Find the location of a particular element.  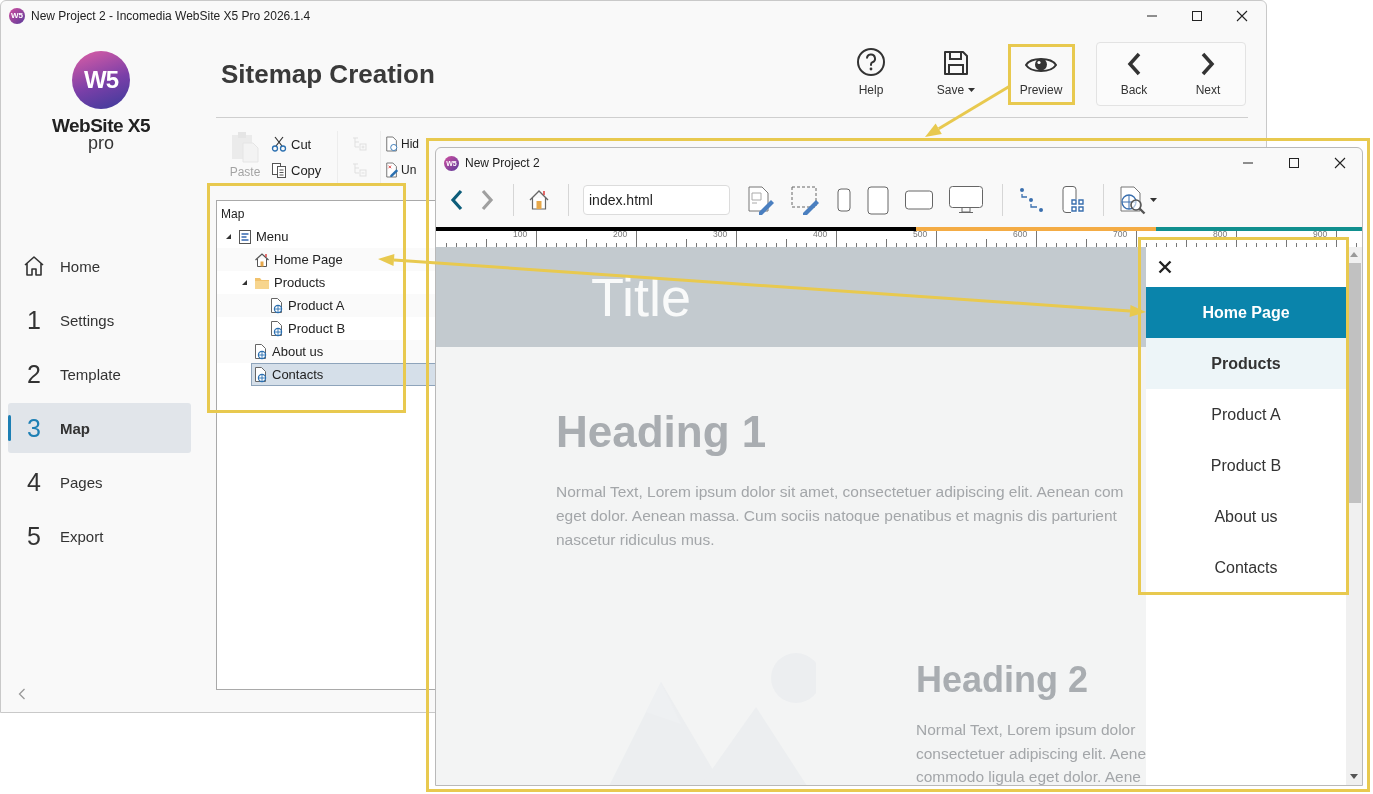

nav-item: Home is located at coordinates (99, 266).